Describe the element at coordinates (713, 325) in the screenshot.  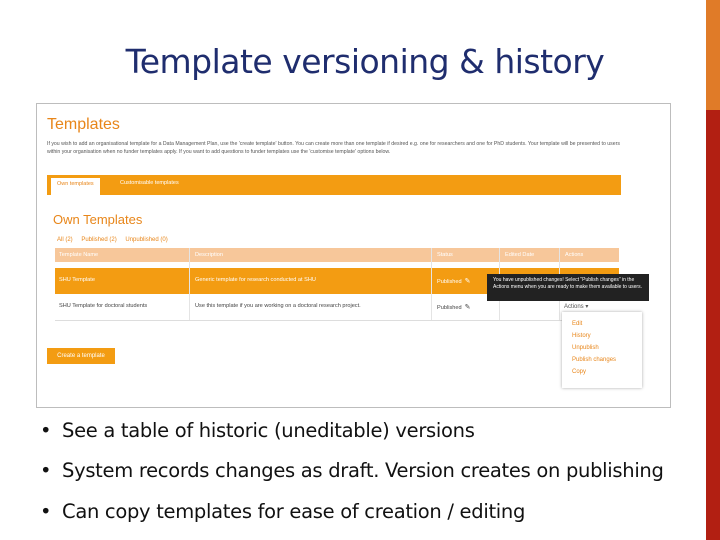
I see `accent-bar-red` at that location.